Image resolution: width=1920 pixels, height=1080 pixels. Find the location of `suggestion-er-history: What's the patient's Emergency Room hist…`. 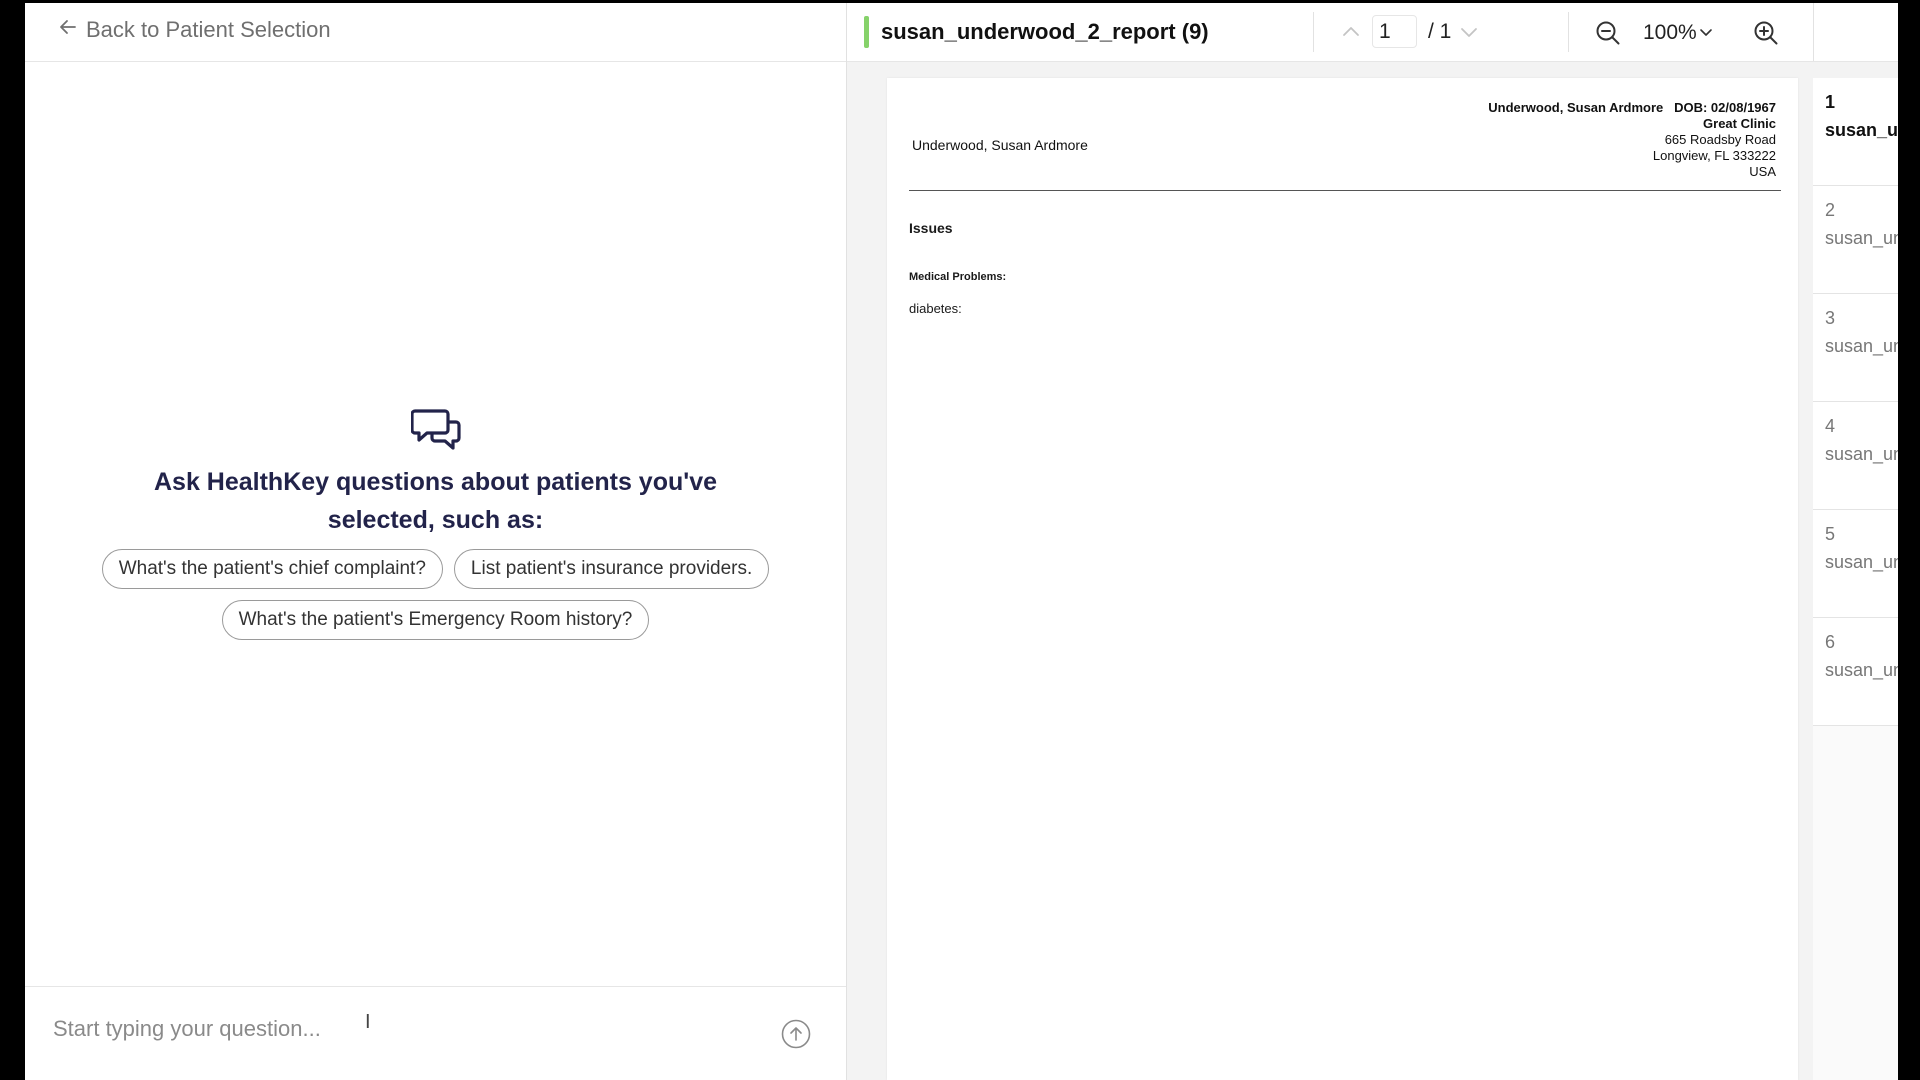

suggestion-er-history: What's the patient's Emergency Room hist… is located at coordinates (435, 620).